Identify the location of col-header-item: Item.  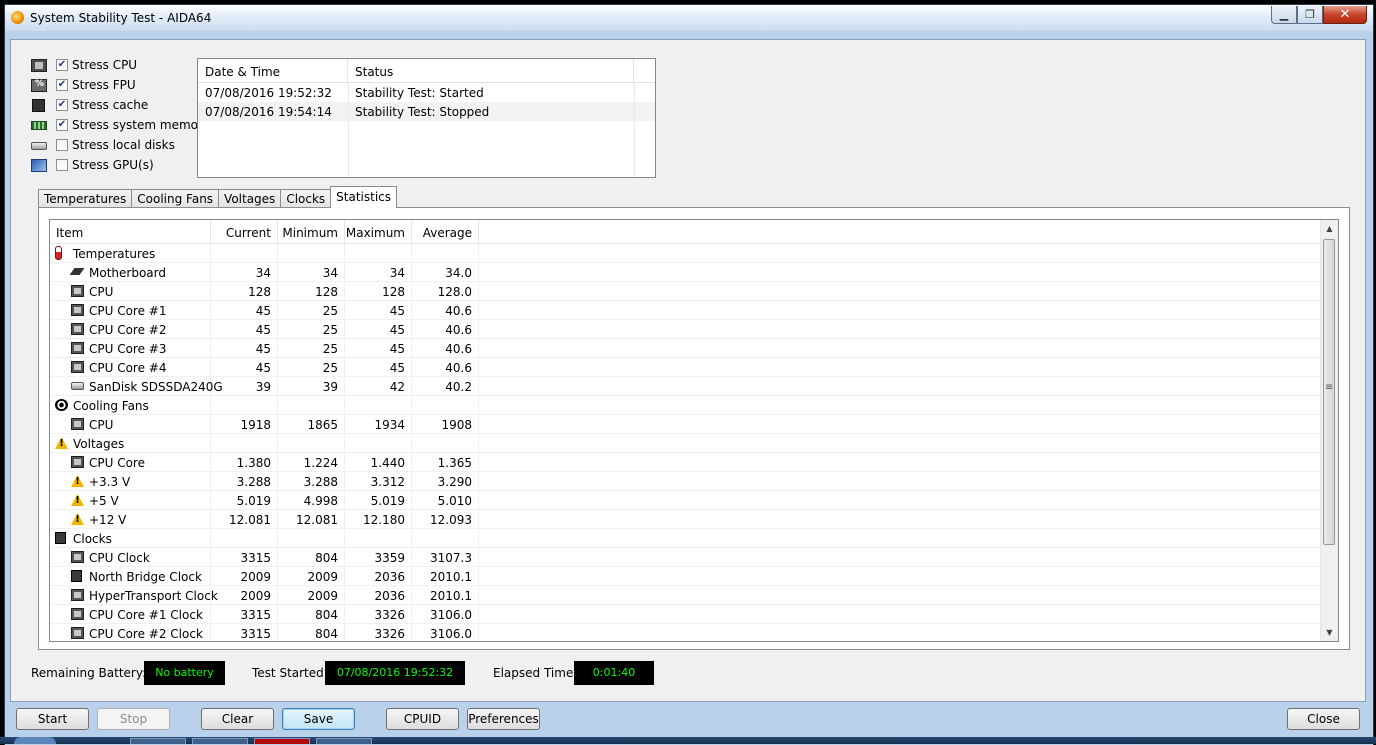
(130, 231).